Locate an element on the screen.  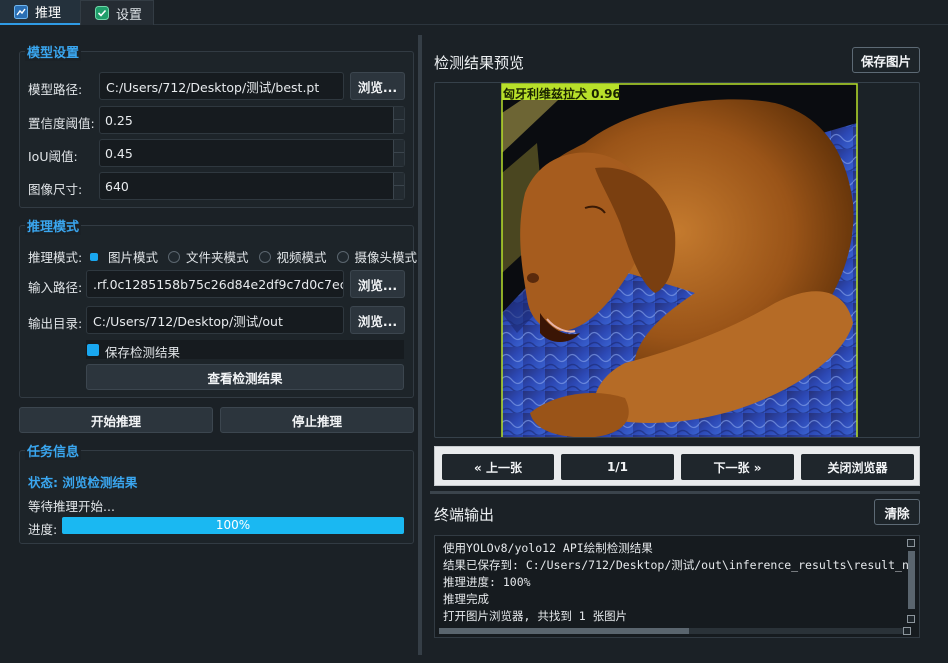
next-image-button: 下一张 » is located at coordinates (737, 467).